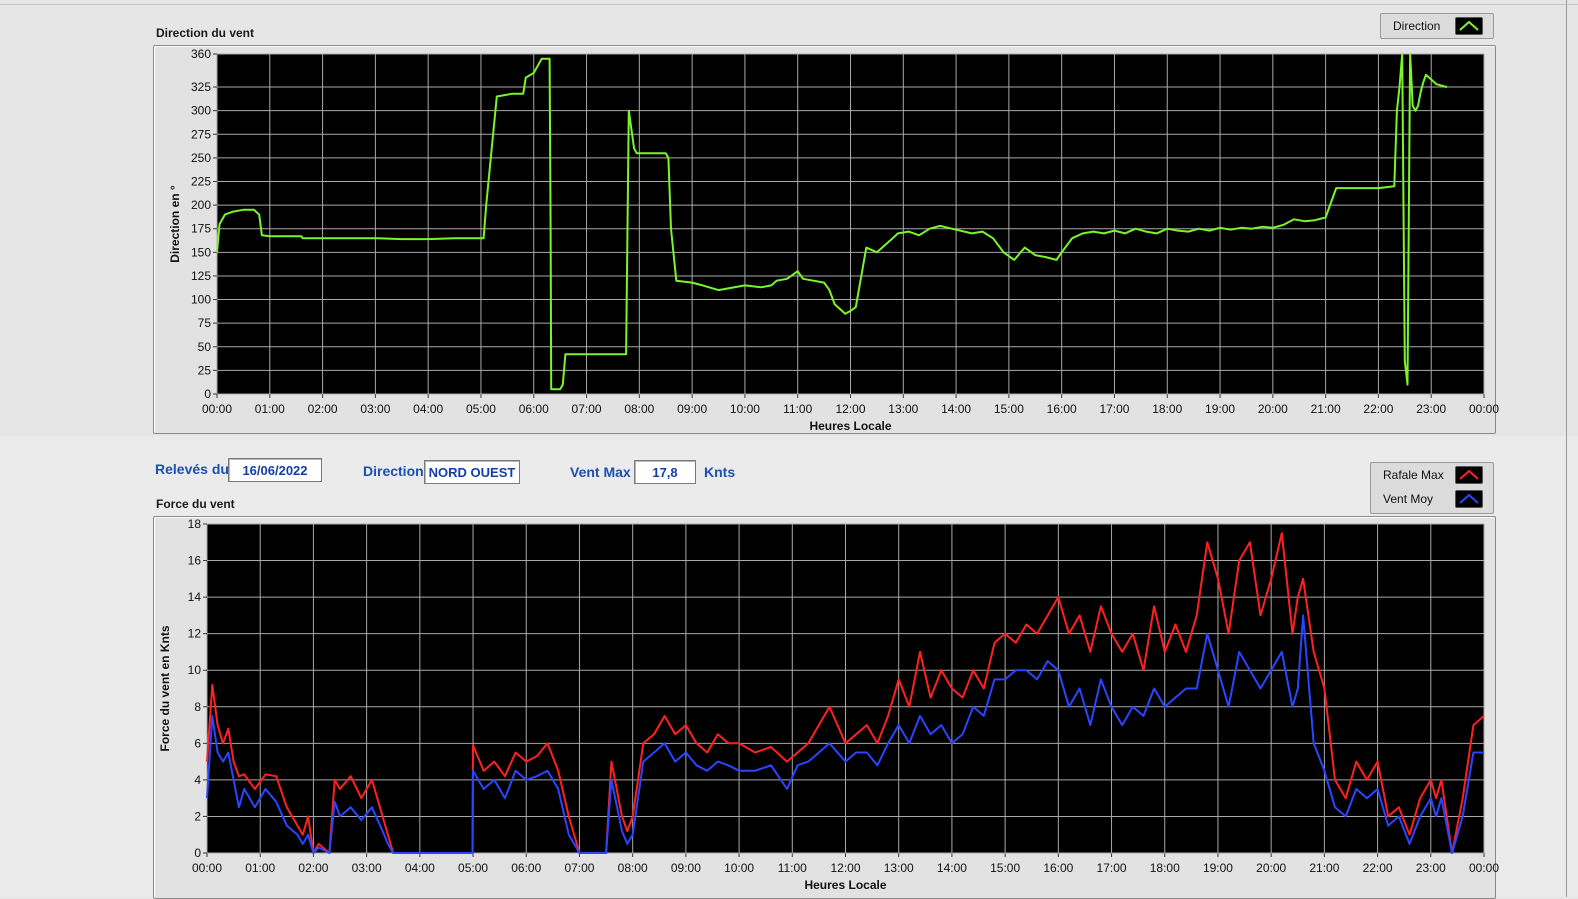  I want to click on force-xtick-label: 05:00, so click(473, 868).